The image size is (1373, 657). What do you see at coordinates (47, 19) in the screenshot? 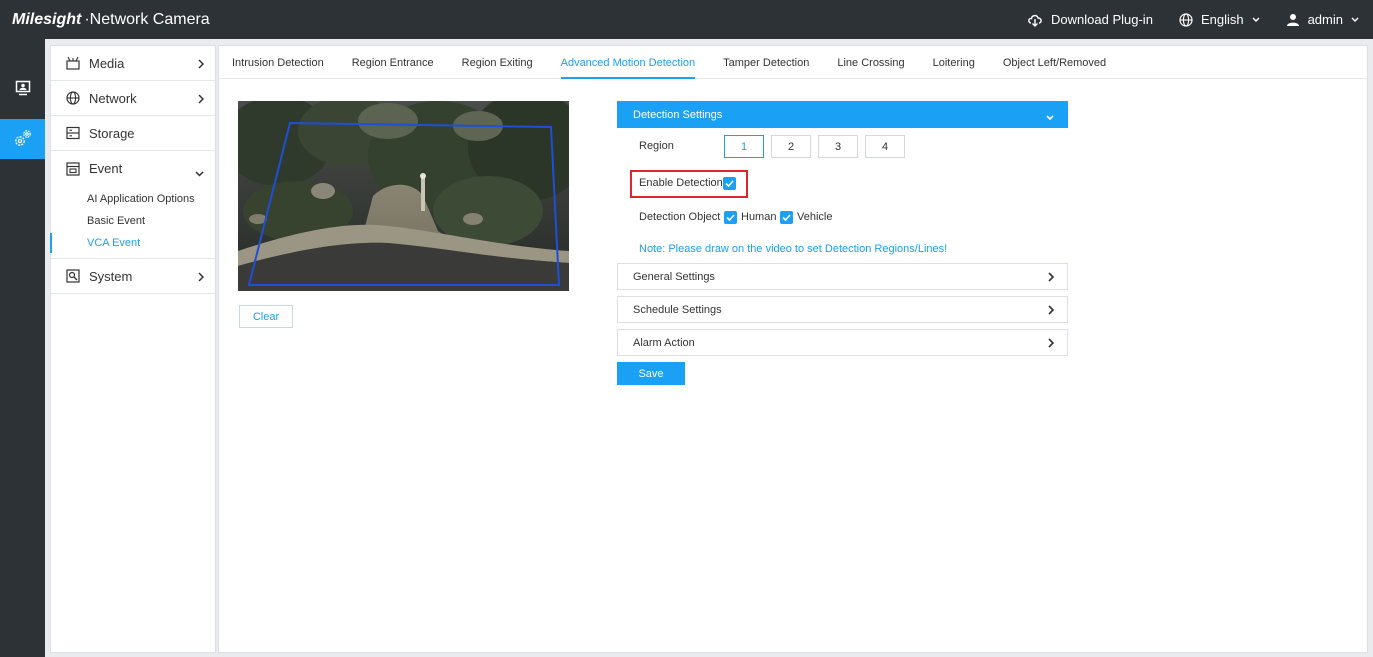
I see `brand-name: Milesight` at bounding box center [47, 19].